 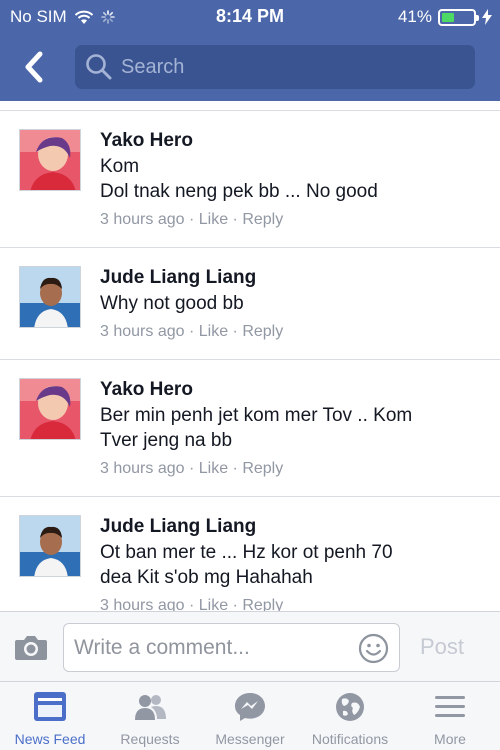 I want to click on search-input, so click(x=291, y=67).